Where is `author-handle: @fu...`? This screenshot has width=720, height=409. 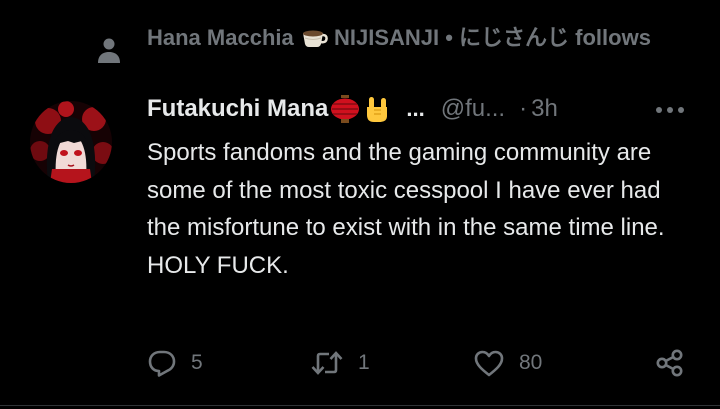 author-handle: @fu... is located at coordinates (473, 109).